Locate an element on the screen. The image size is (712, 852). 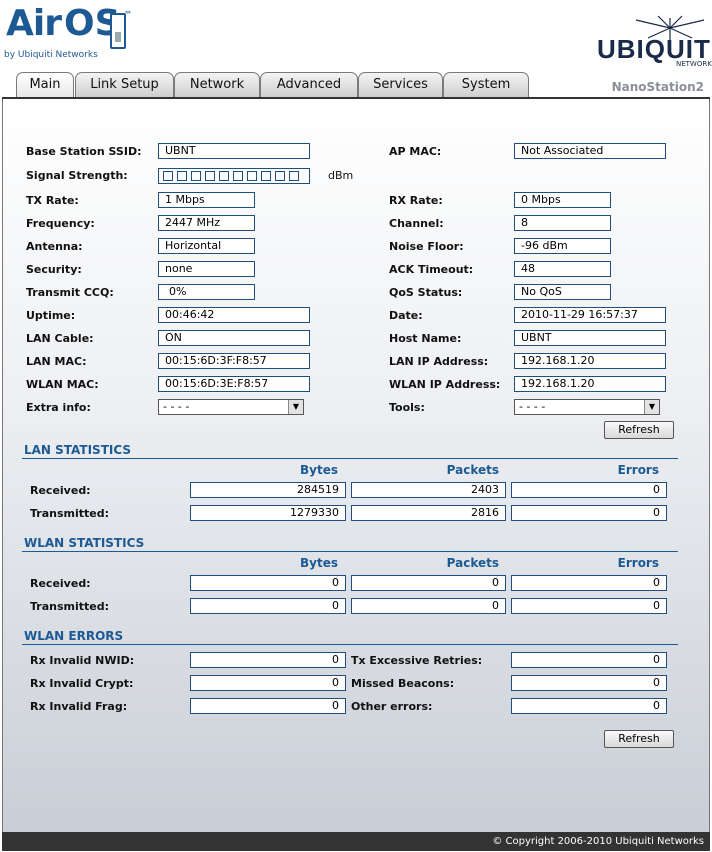
label-uptime: Uptime: is located at coordinates (51, 315).